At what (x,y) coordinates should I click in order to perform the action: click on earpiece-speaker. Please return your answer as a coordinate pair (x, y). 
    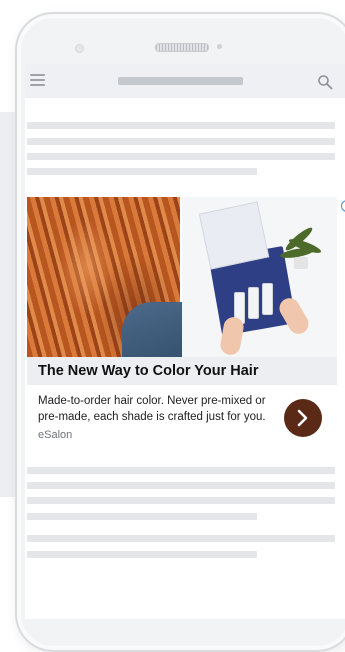
    Looking at the image, I should click on (182, 47).